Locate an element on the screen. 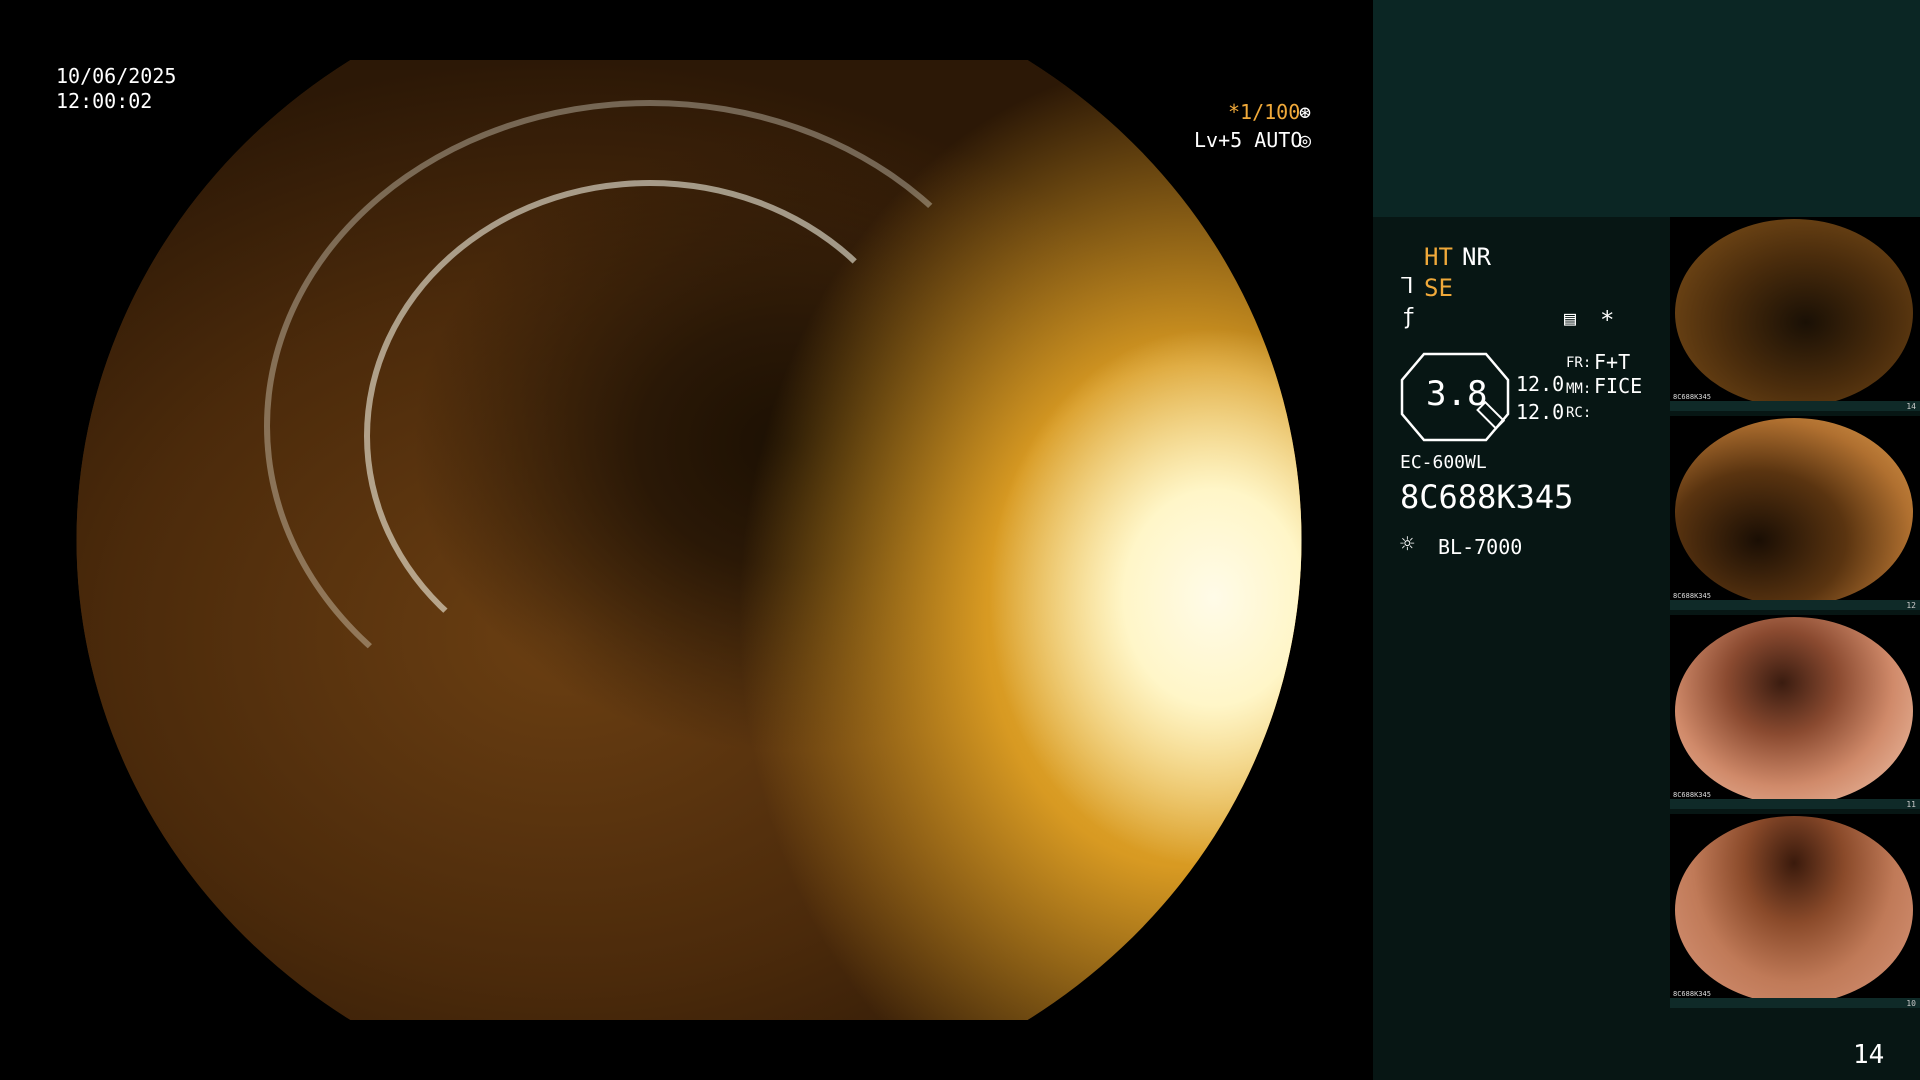 This screenshot has width=1920, height=1080. scope-icon: ᒣ is located at coordinates (1407, 286).